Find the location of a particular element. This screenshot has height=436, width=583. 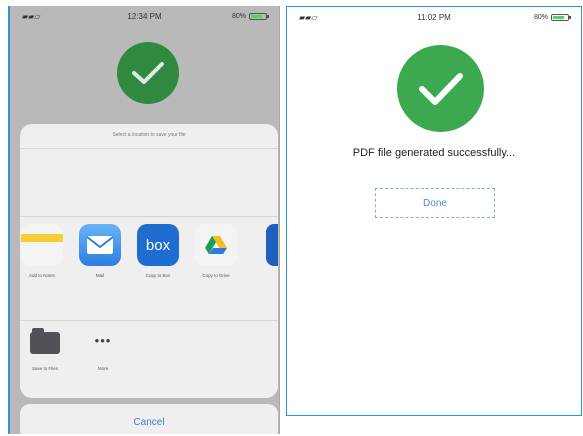

left-status-bar: ▰▰▱ 12:34 PM 80% is located at coordinates (144, 16).